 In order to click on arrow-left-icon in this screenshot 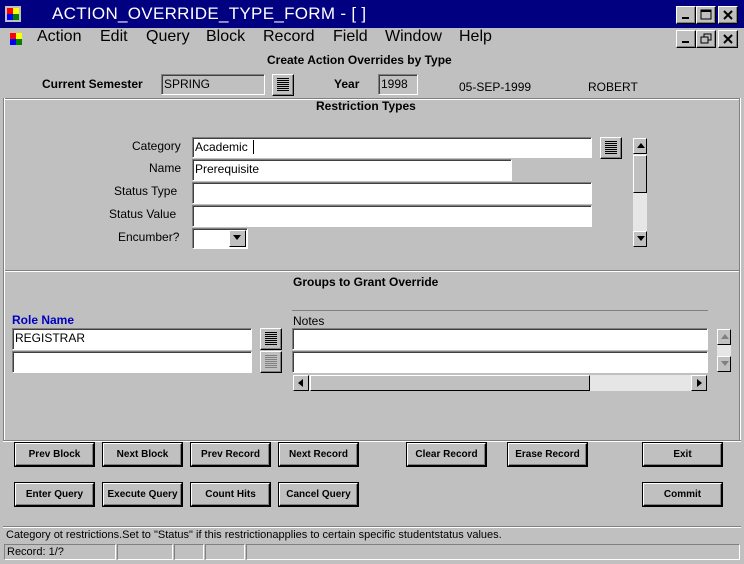, I will do `click(300, 383)`.